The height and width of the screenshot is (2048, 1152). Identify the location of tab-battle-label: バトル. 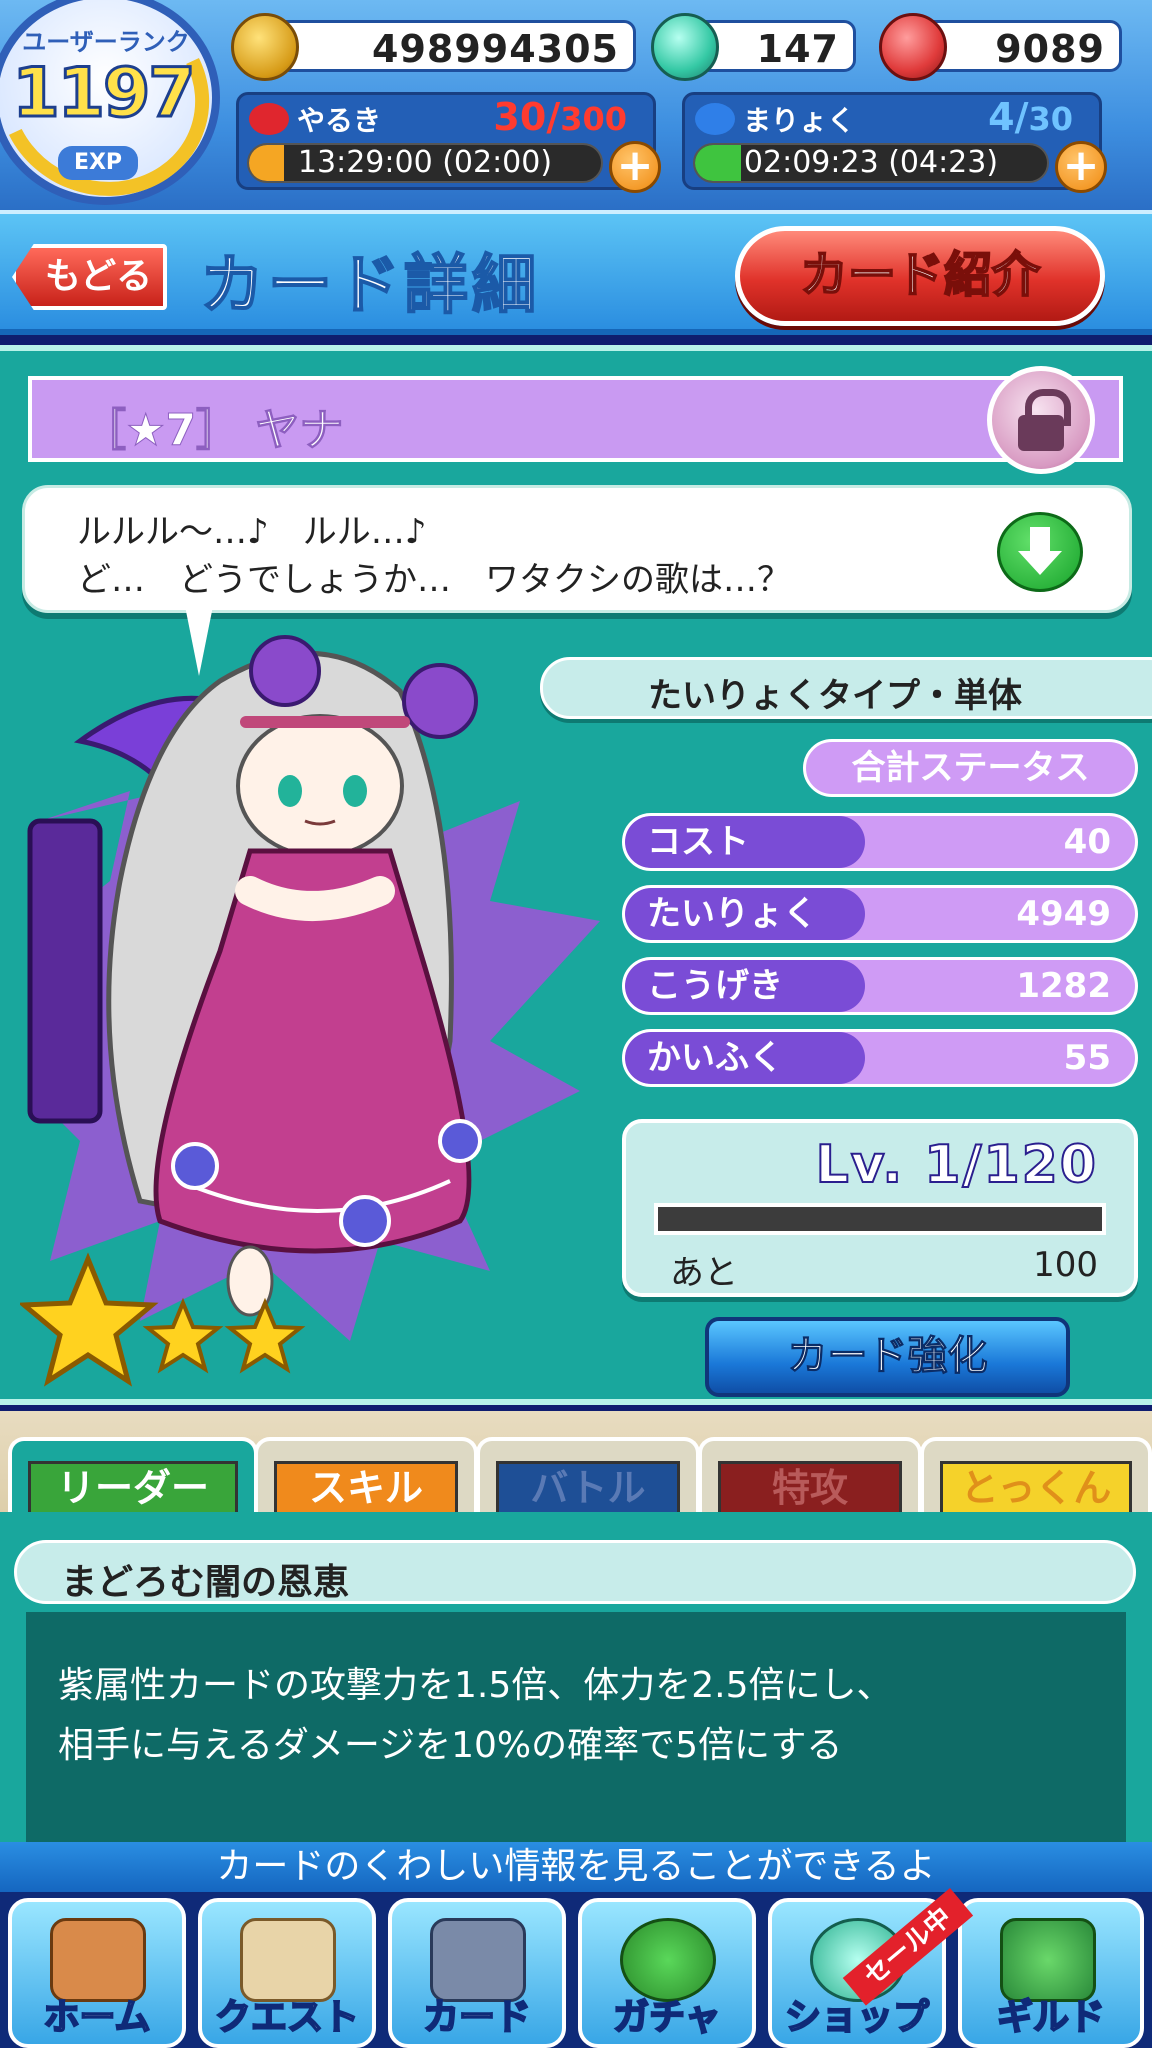
(588, 1488).